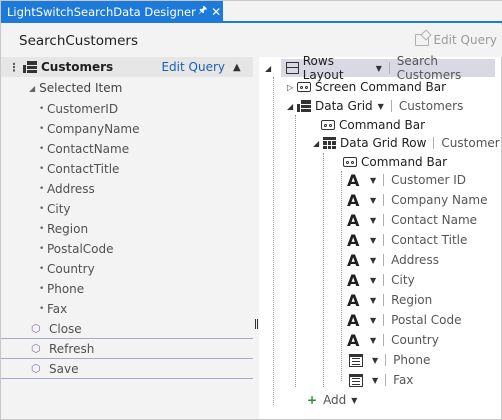 The height and width of the screenshot is (420, 502). Describe the element at coordinates (32, 88) in the screenshot. I see `expand-triangle-icon: ◢` at that location.